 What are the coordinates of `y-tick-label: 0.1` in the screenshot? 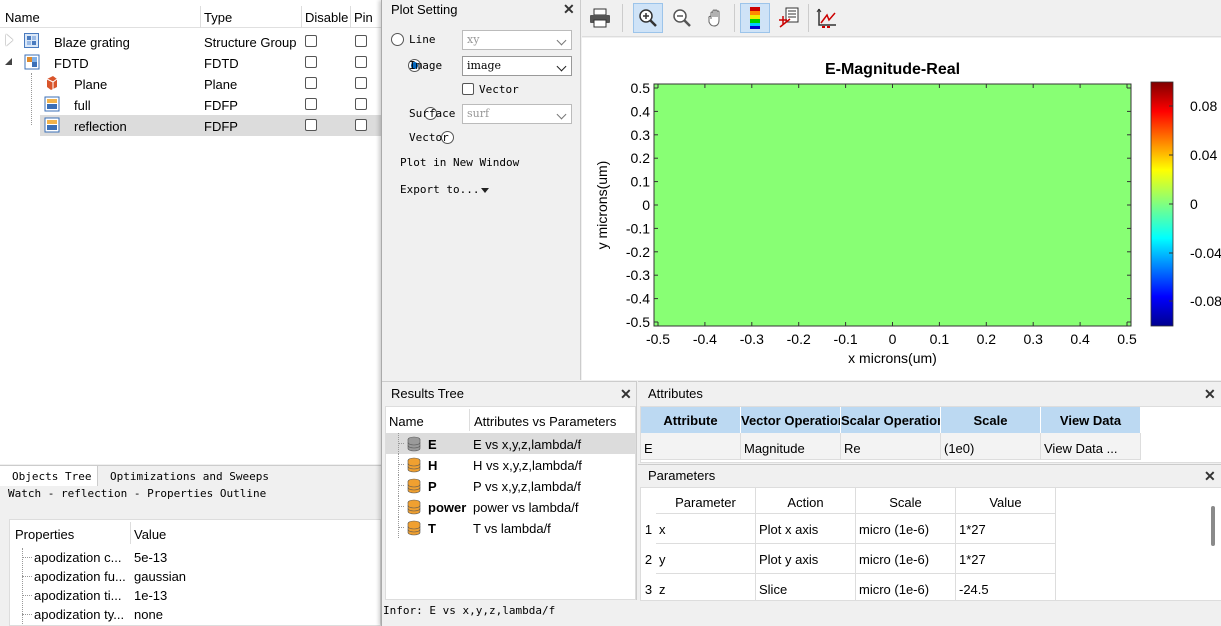 It's located at (641, 182).